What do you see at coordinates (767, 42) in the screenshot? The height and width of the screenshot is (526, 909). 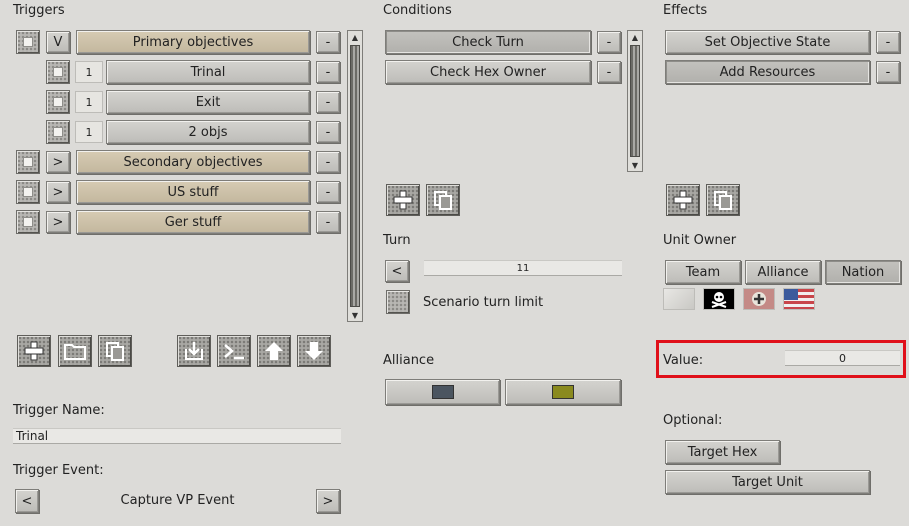 I see `effect-set-objective-state: Set Objective State` at bounding box center [767, 42].